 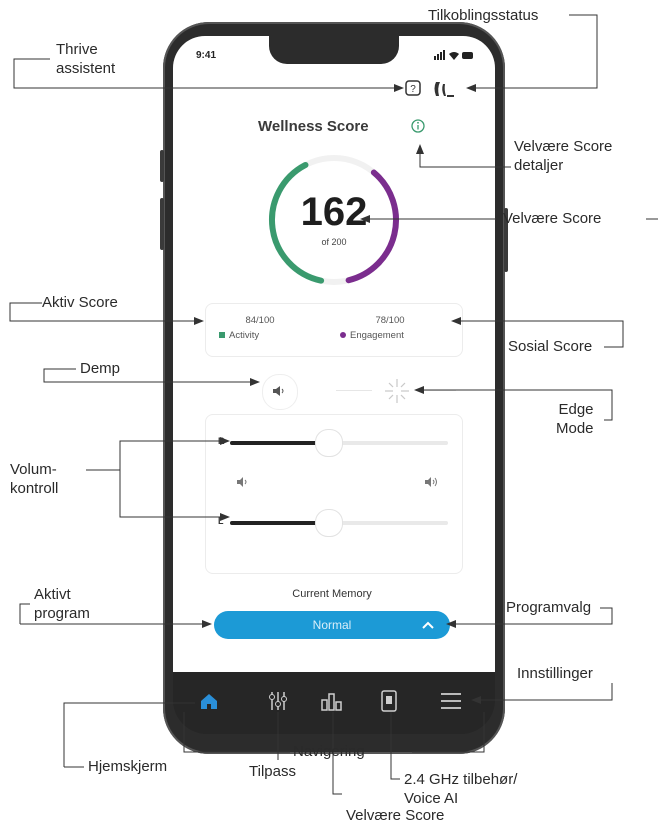 I want to click on label-wellness-details: Velvære Score detaljer, so click(x=563, y=156).